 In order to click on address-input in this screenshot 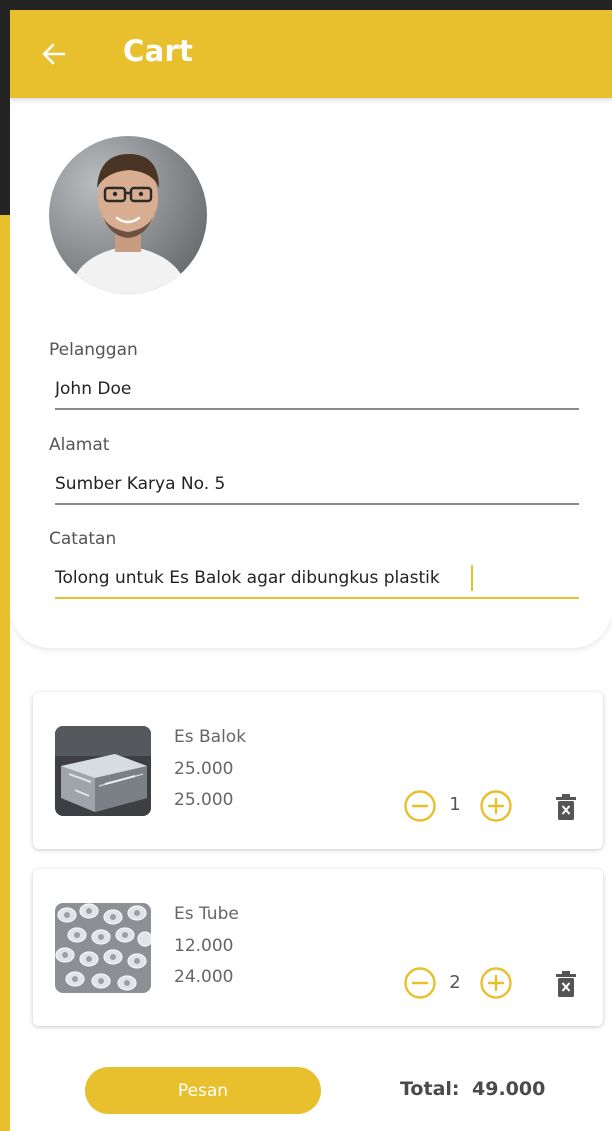, I will do `click(317, 485)`.